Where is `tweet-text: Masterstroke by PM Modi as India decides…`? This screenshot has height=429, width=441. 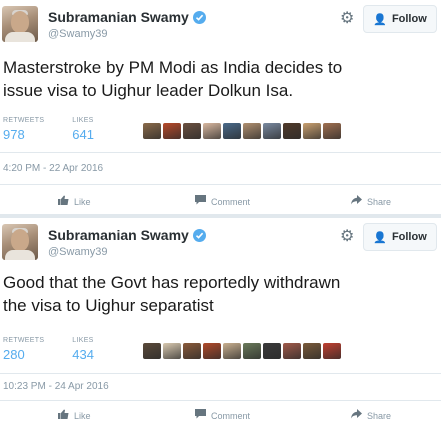 tweet-text: Masterstroke by PM Modi as India decides… is located at coordinates (221, 79).